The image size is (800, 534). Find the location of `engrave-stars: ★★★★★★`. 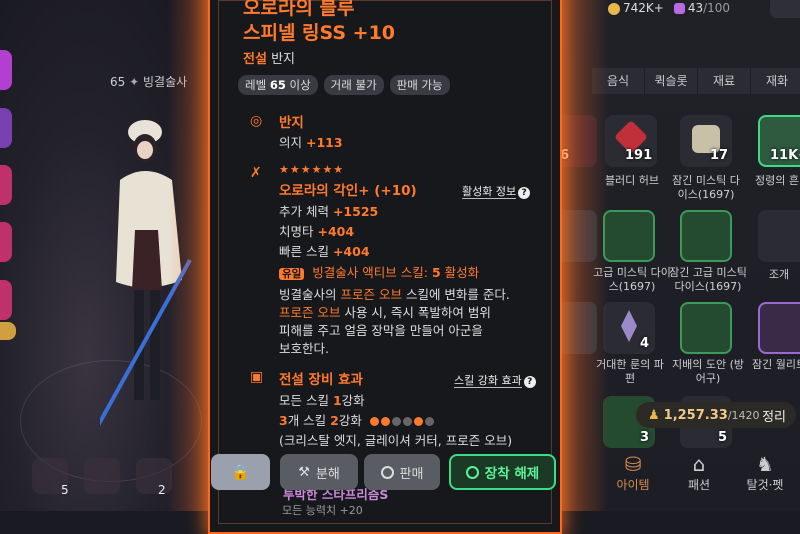

engrave-stars: ★★★★★★ is located at coordinates (312, 169).